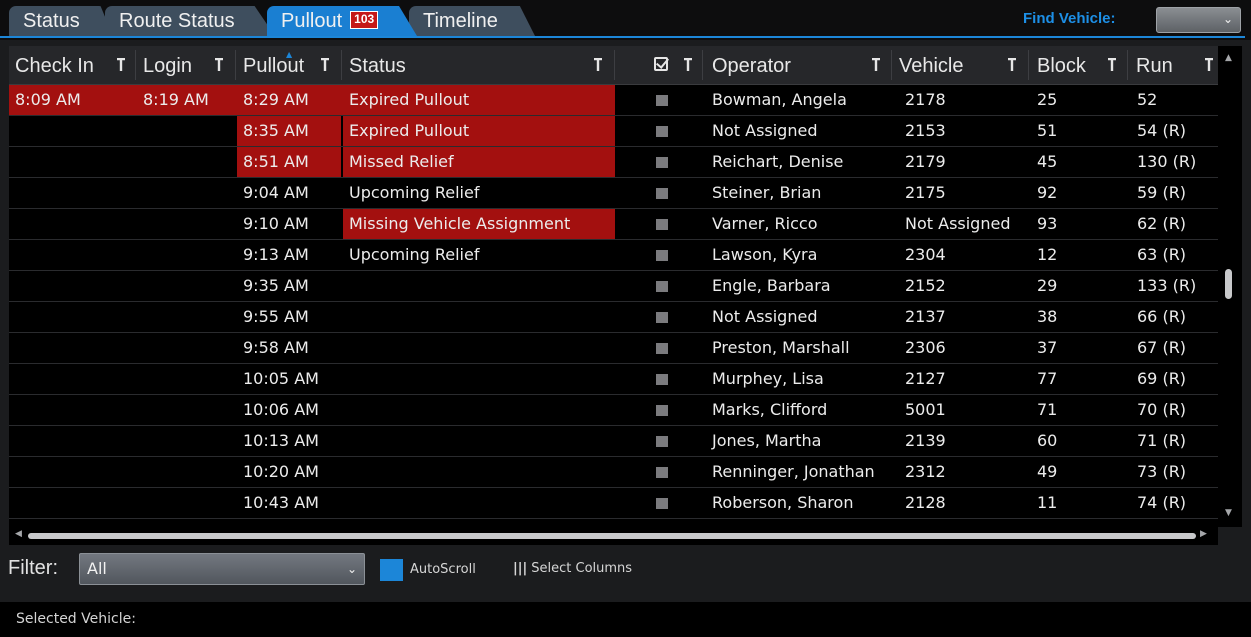  I want to click on horizontal-scrollbar: ◀ ▶, so click(613, 536).